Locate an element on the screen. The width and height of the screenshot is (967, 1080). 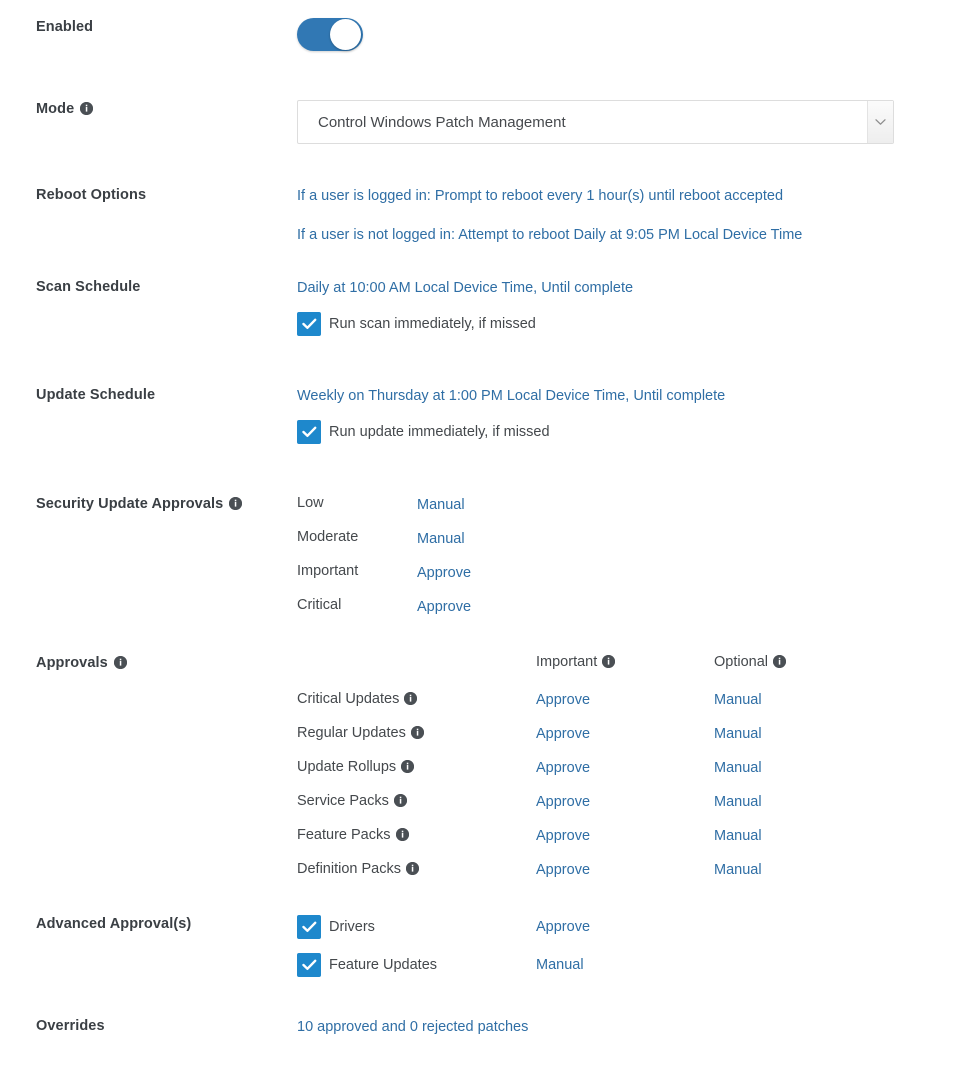
feature-updates-checkbox is located at coordinates (309, 965).